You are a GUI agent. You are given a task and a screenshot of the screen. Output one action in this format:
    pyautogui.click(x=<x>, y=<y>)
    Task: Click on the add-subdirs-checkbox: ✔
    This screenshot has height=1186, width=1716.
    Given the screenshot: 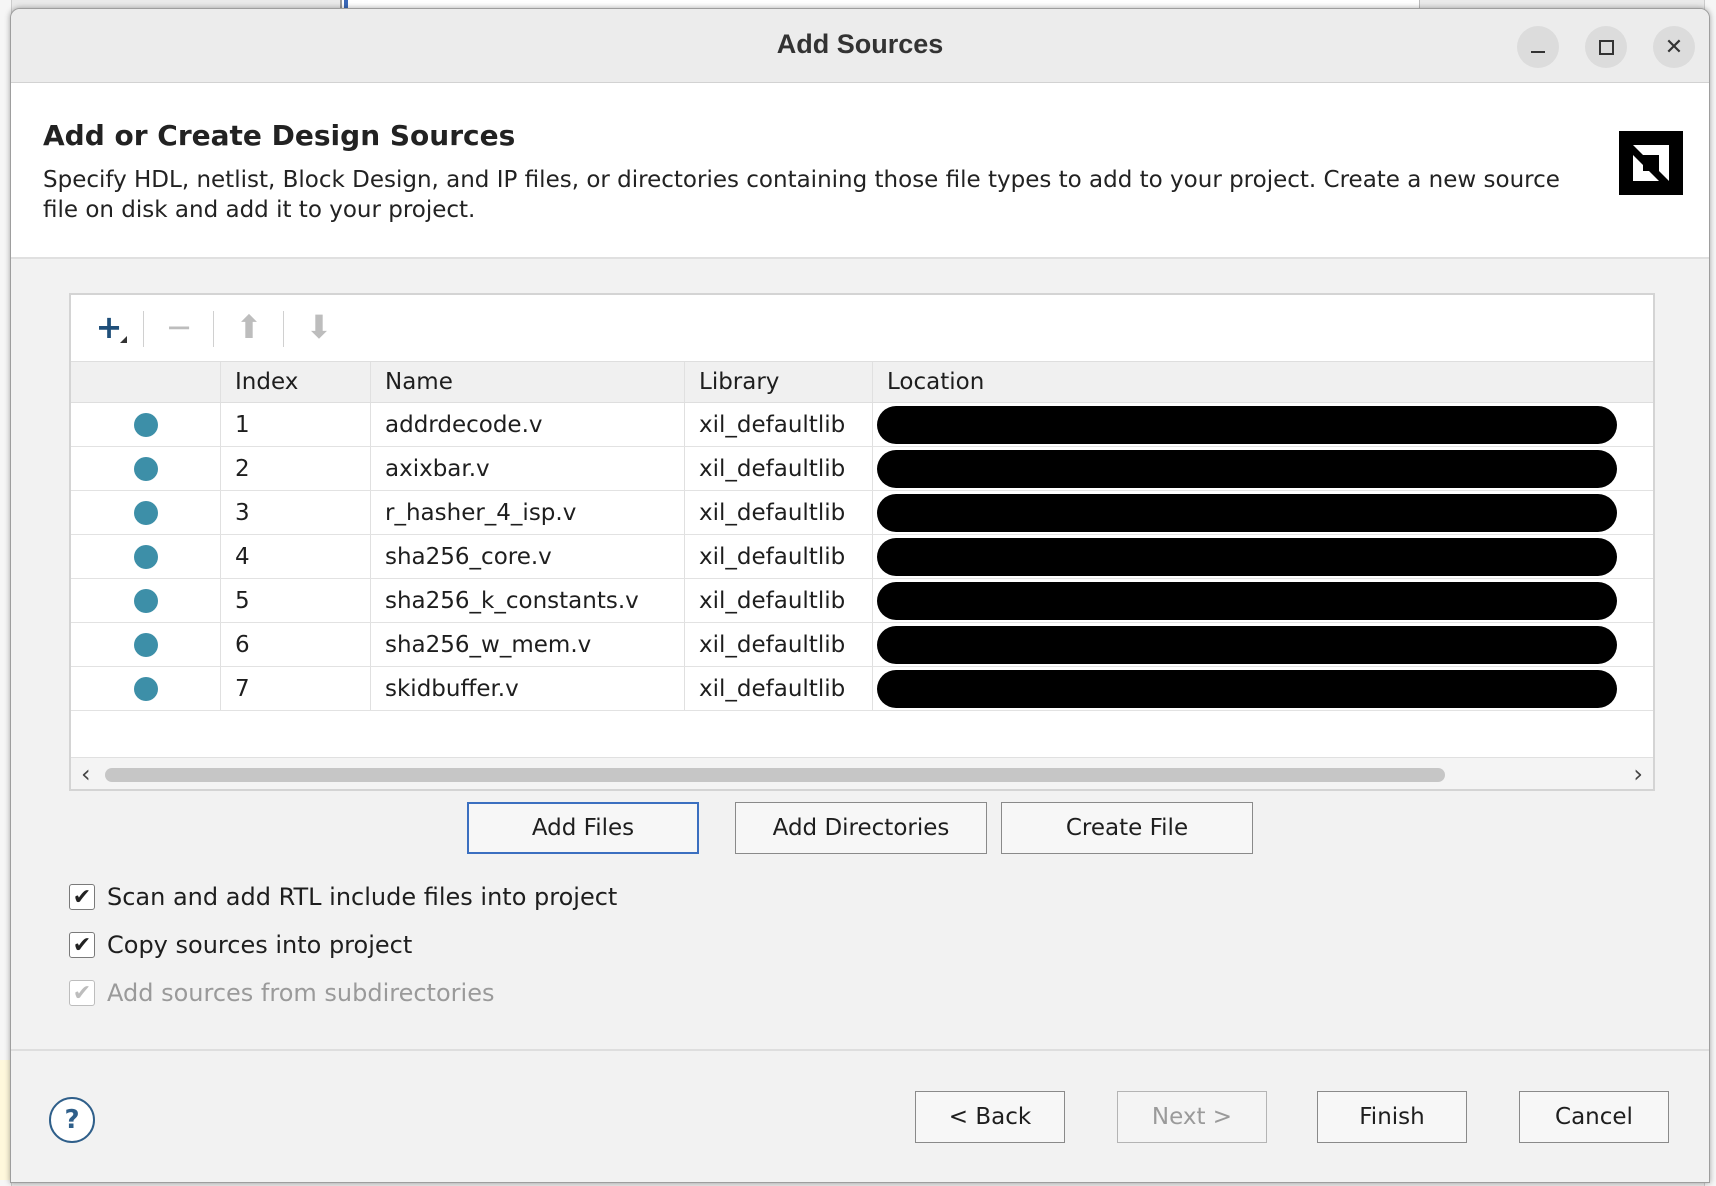 What is the action you would take?
    pyautogui.click(x=82, y=993)
    